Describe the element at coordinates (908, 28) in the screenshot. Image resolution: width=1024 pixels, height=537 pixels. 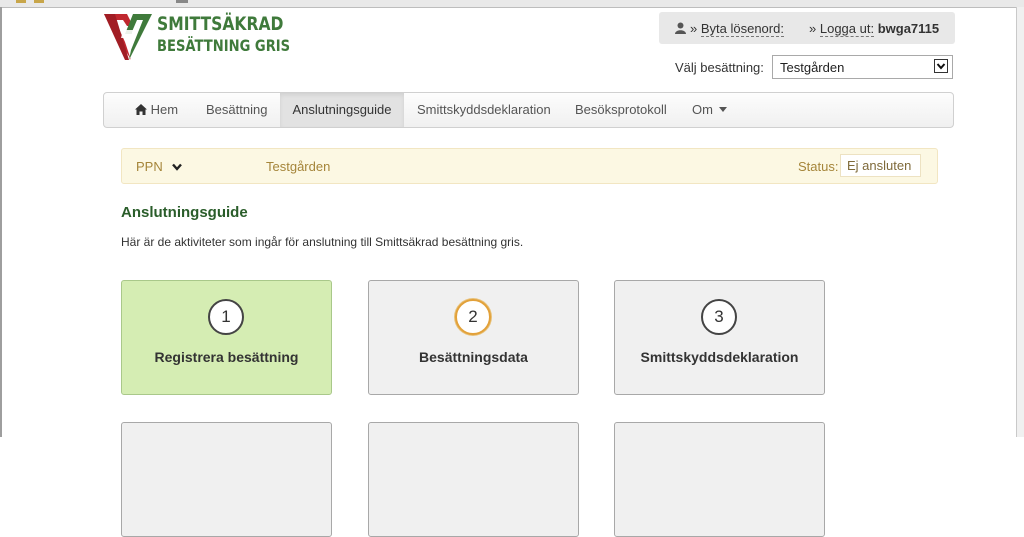
I see `username: bwga7115` at that location.